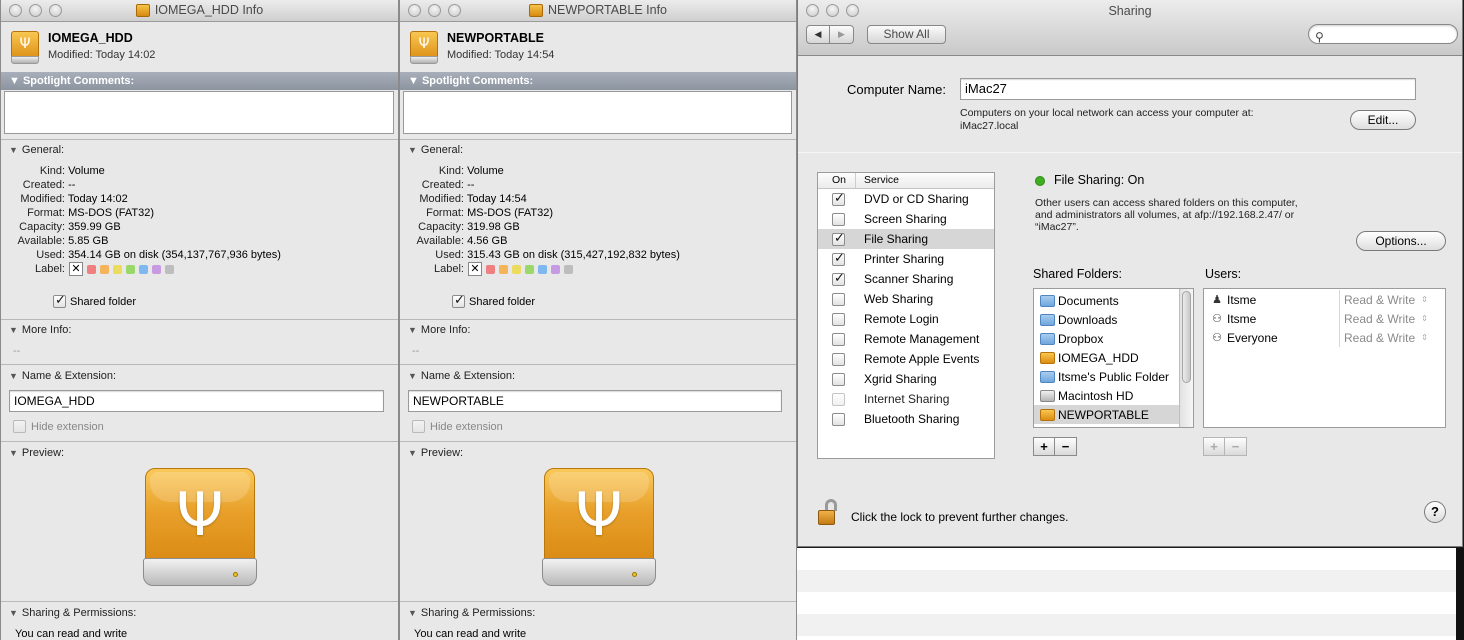 This screenshot has height=640, width=1464. I want to click on folder-row: Documents, so click(1106, 300).